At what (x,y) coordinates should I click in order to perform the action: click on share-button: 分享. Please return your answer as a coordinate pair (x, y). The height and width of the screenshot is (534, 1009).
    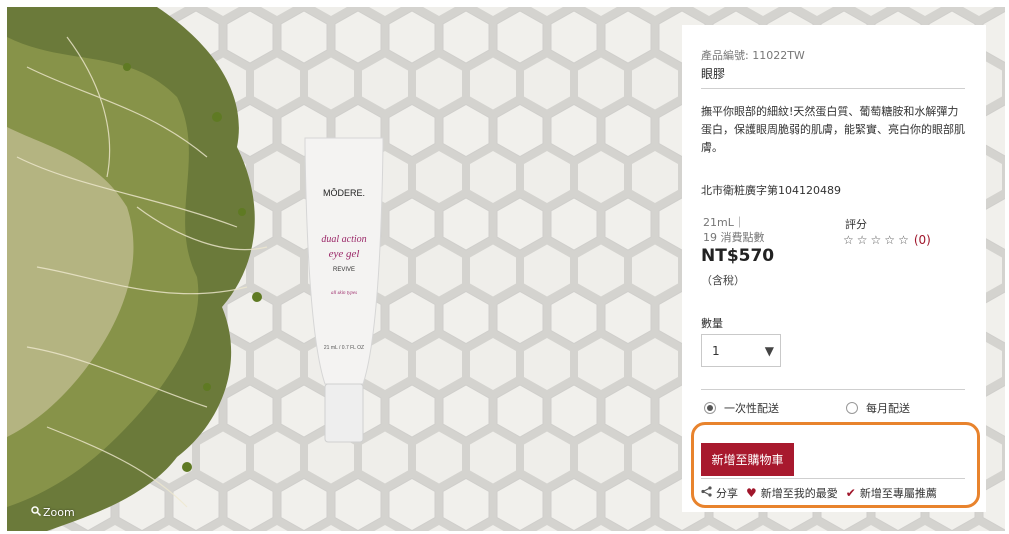
    Looking at the image, I should click on (719, 493).